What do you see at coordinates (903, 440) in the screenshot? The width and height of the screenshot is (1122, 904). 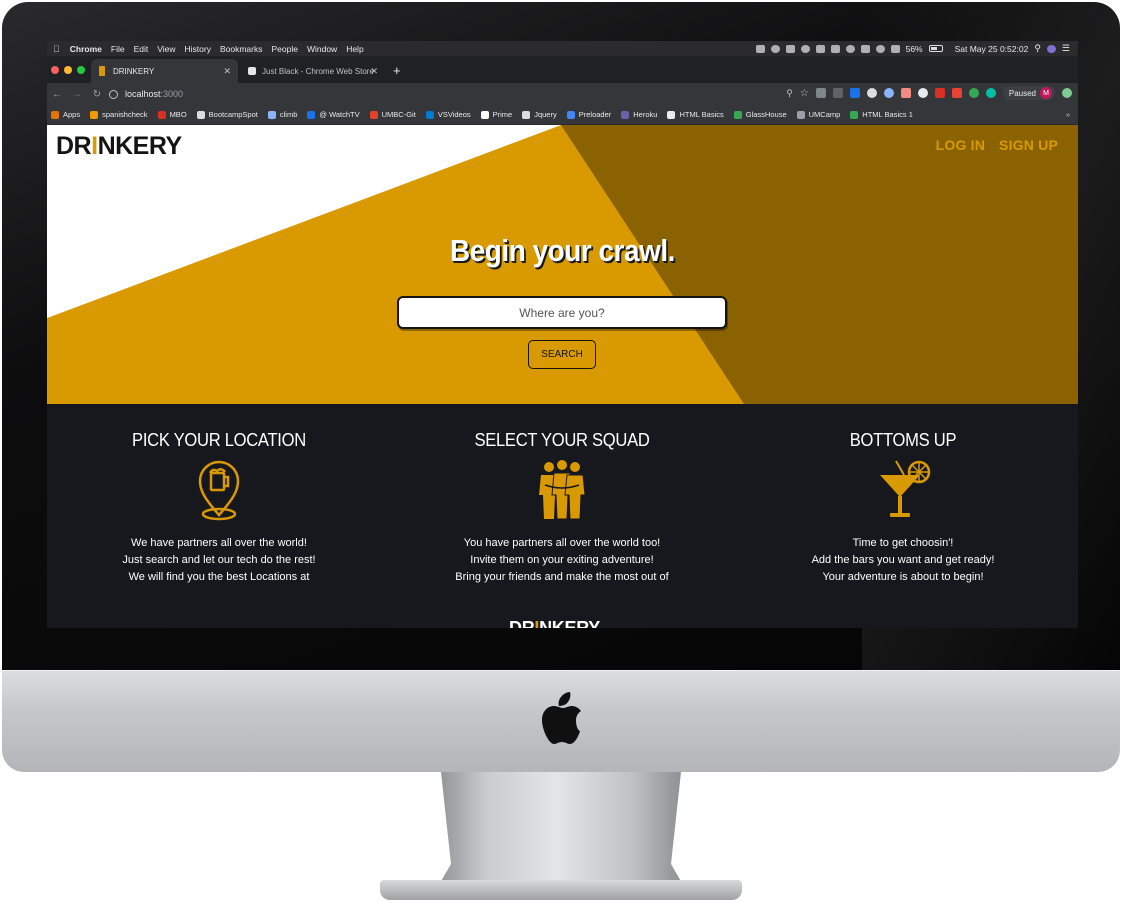 I see `feature-title: BOTTOMS UP` at bounding box center [903, 440].